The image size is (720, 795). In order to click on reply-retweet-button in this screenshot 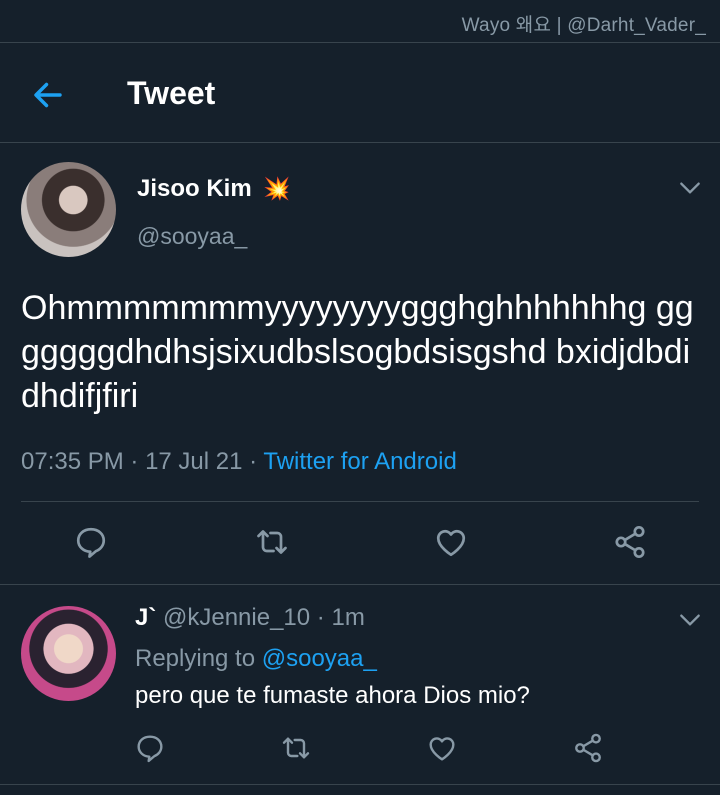, I will do `click(296, 748)`.